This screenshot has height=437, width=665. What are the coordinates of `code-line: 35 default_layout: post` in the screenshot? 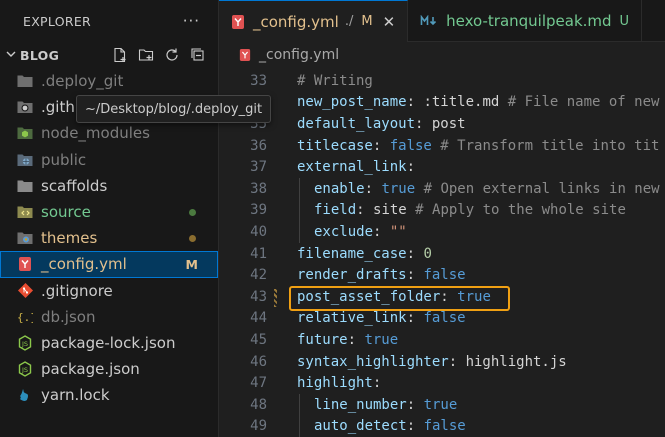 It's located at (442, 124).